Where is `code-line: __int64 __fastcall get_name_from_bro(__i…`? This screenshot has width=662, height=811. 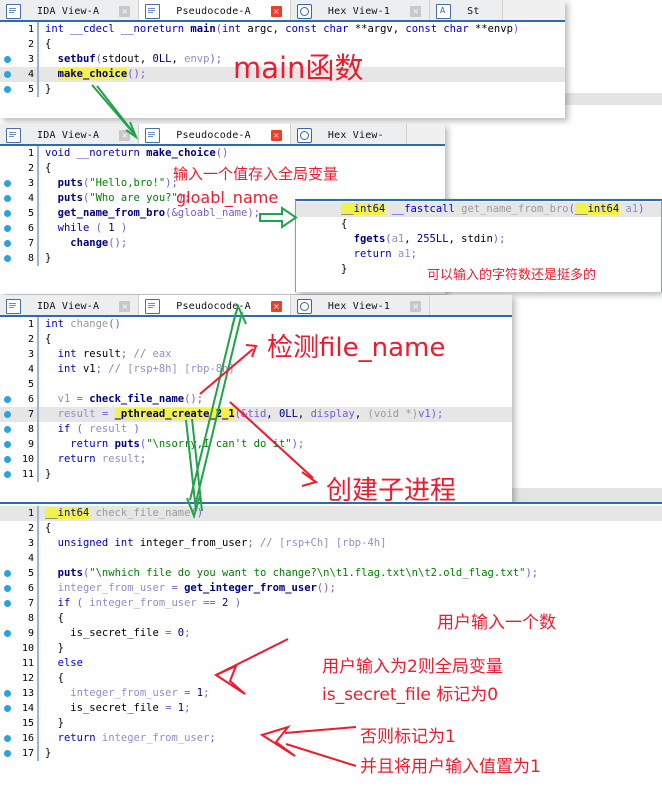
code-line: __int64 __fastcall get_name_from_bro(__i… is located at coordinates (478, 209).